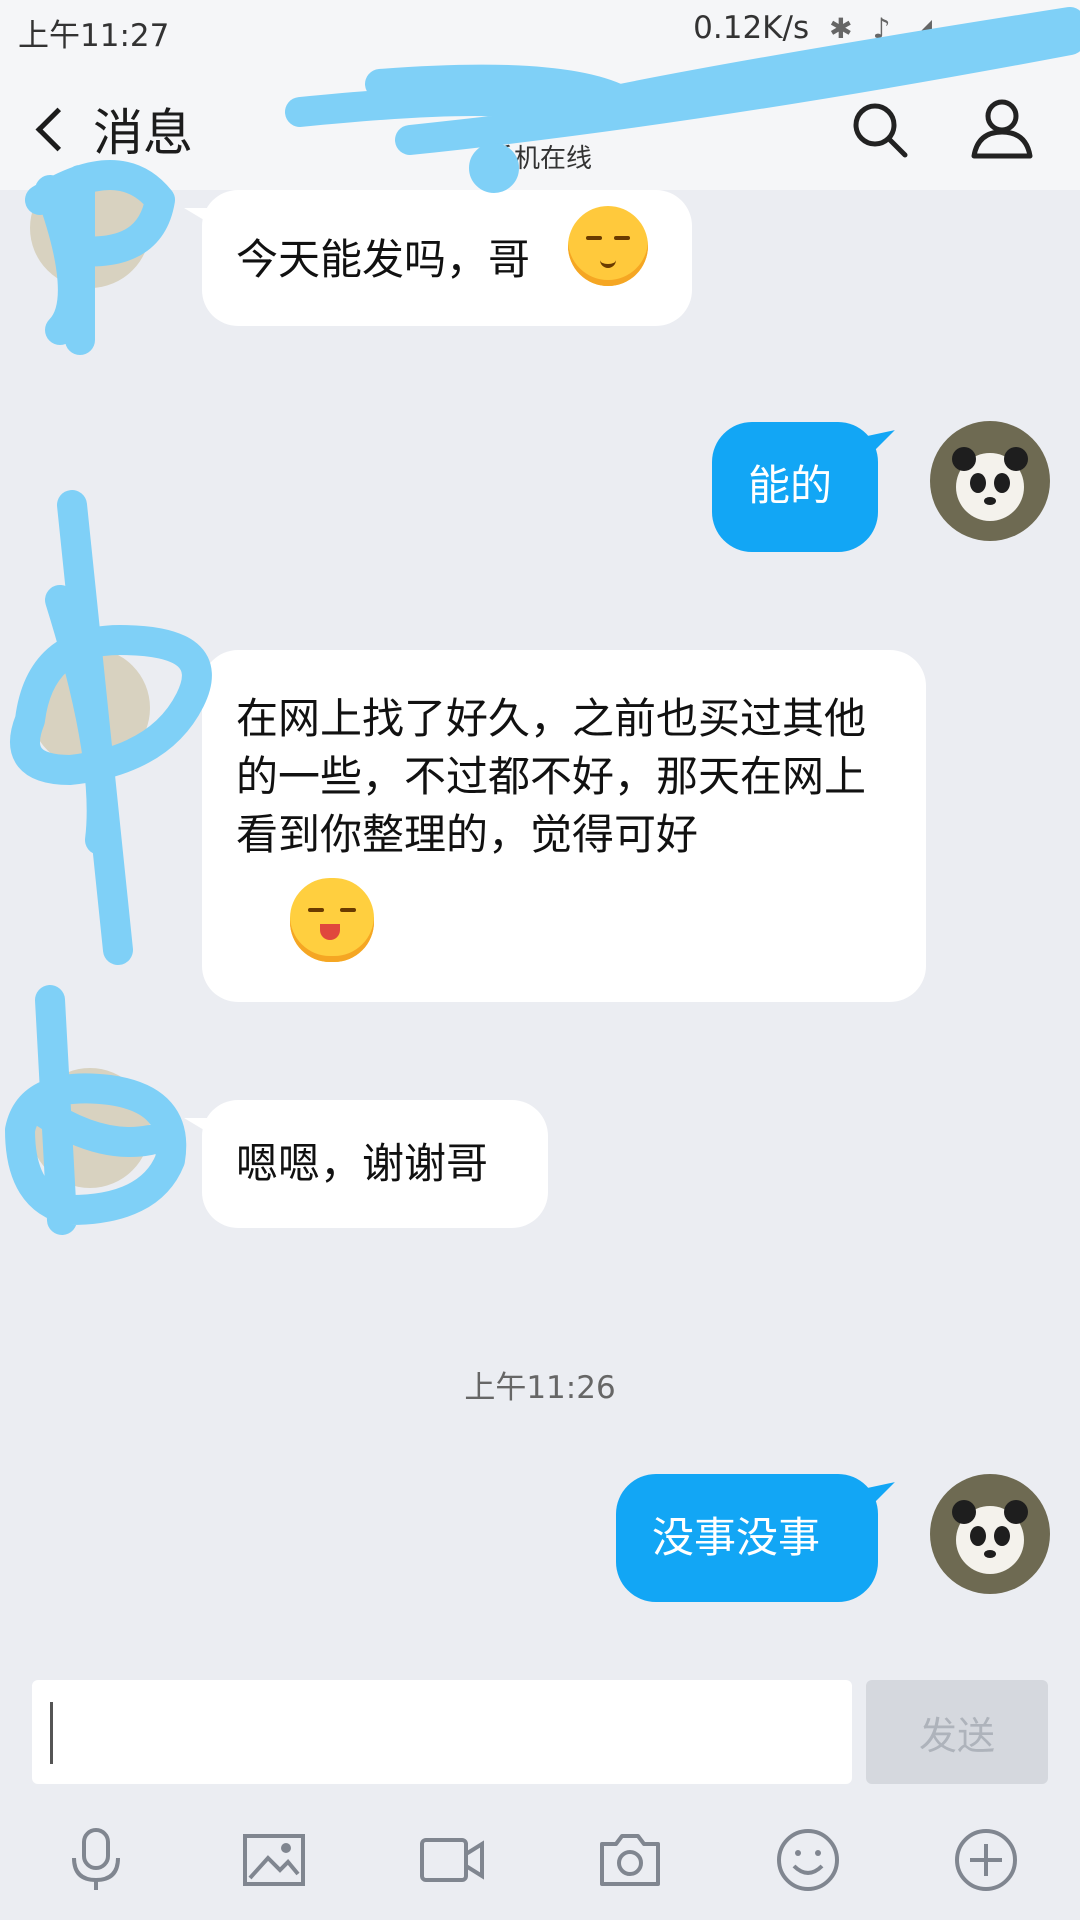 The height and width of the screenshot is (1920, 1080). What do you see at coordinates (630, 1860) in the screenshot?
I see `camera-icon` at bounding box center [630, 1860].